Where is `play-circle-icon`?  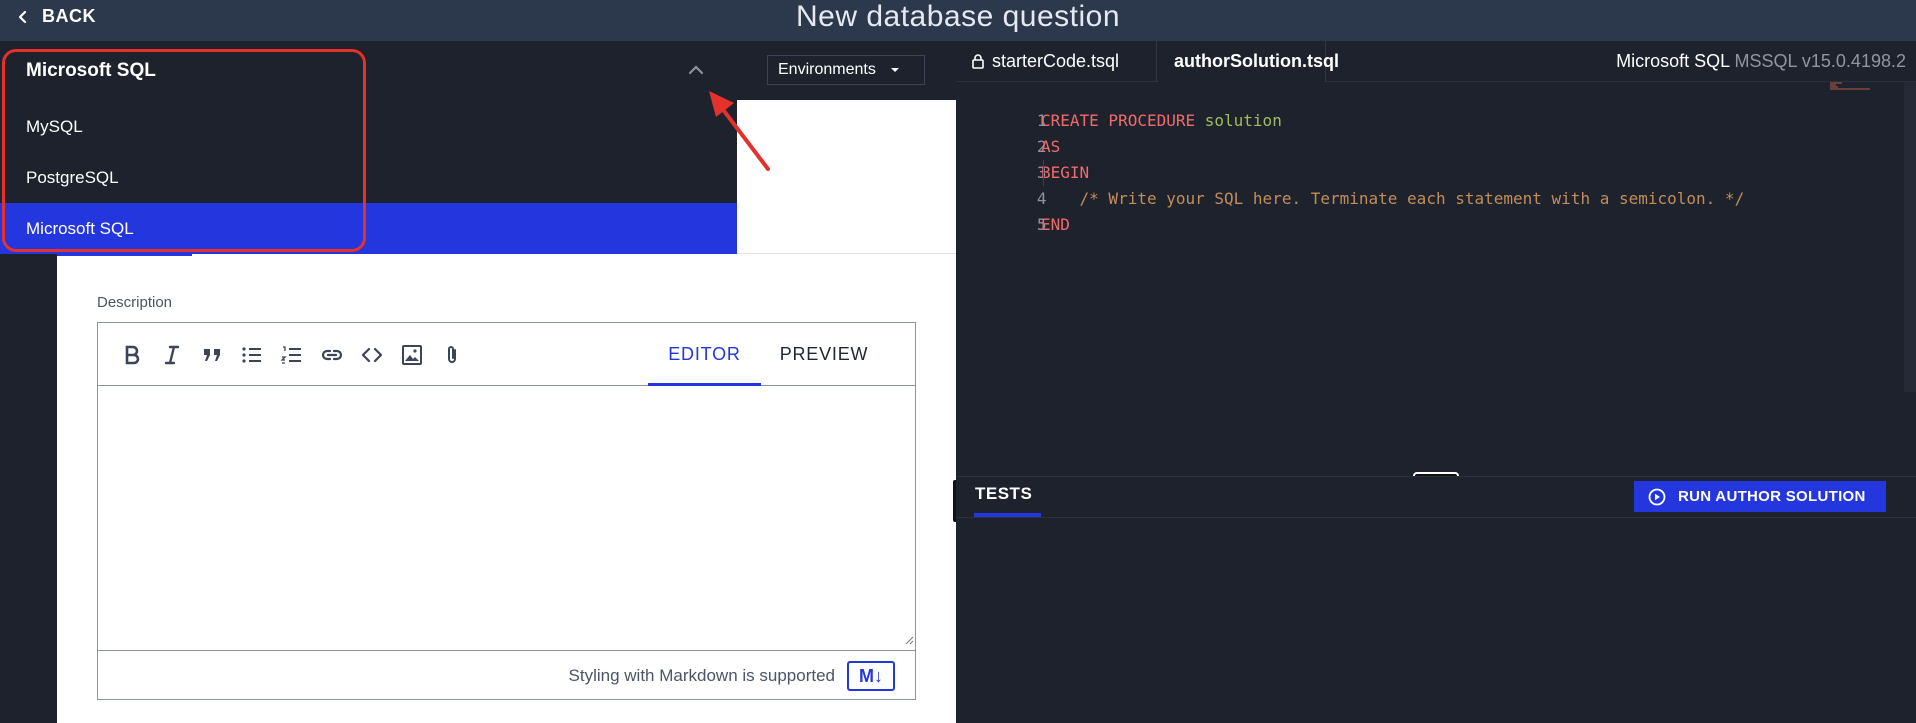
play-circle-icon is located at coordinates (1657, 496).